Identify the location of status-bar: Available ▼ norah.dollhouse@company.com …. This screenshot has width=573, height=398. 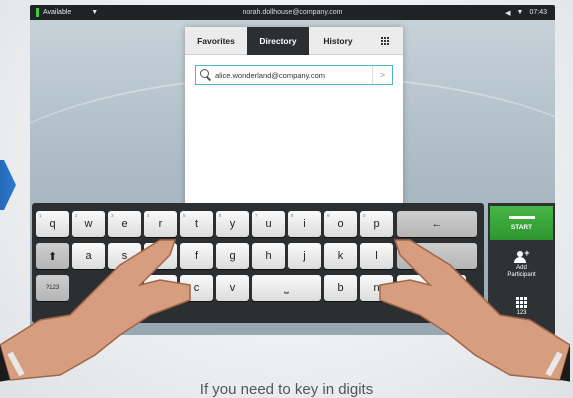
(292, 12).